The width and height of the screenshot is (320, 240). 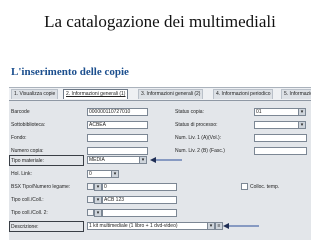 I want to click on tipo-coll1-dropdown-icon: ▾, so click(x=98, y=200).